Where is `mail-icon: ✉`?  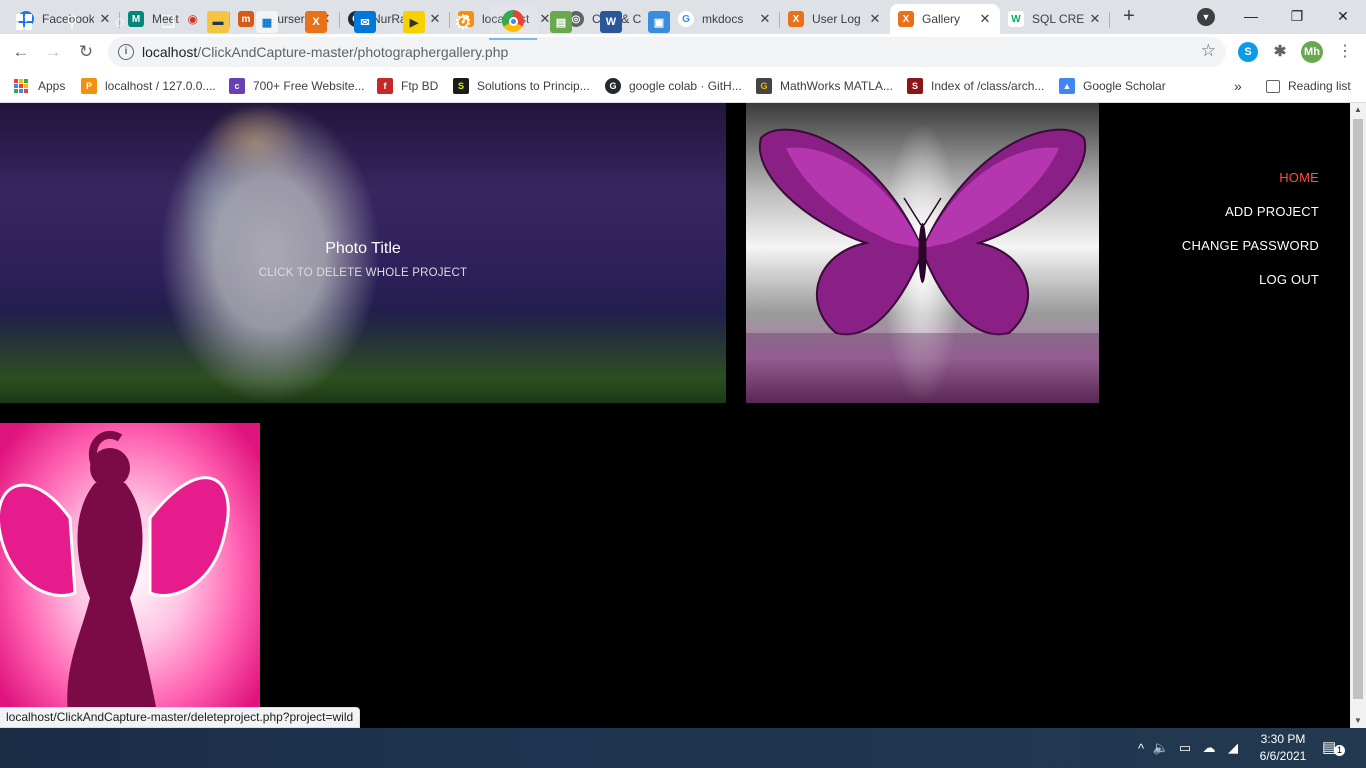
mail-icon: ✉ is located at coordinates (365, 22).